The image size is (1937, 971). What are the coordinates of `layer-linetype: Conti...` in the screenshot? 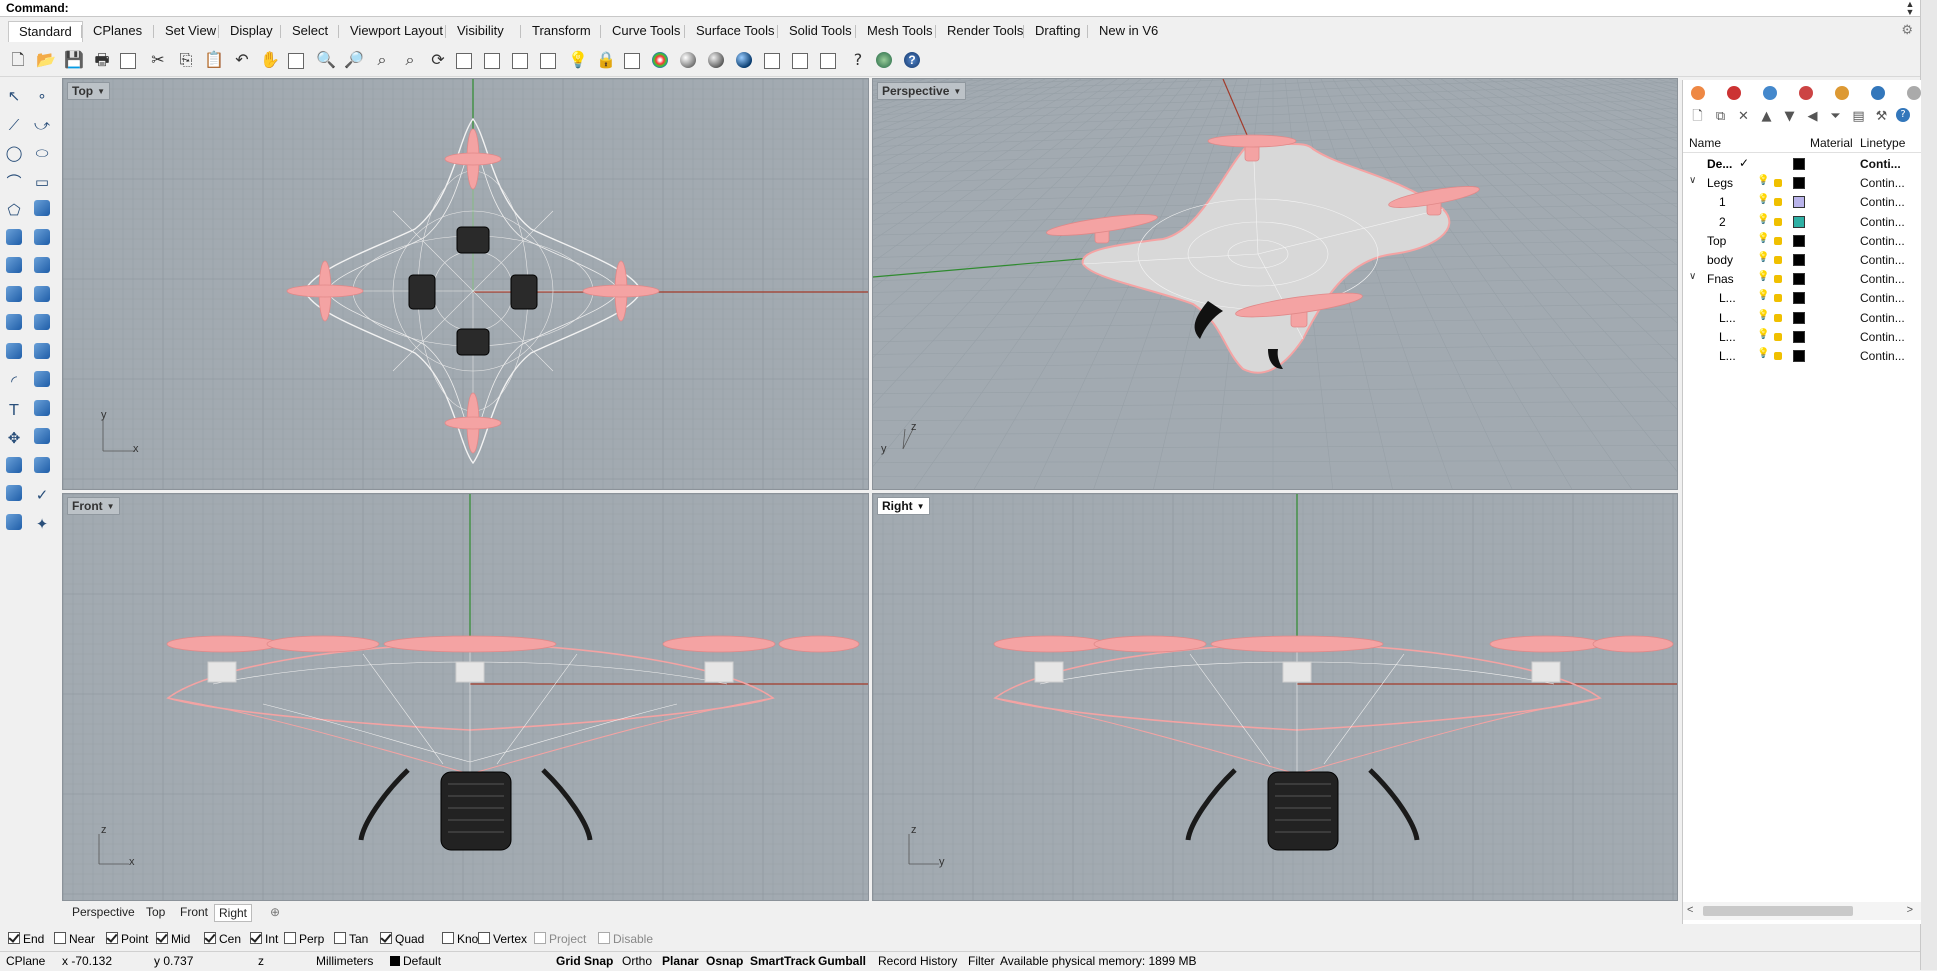 It's located at (1880, 164).